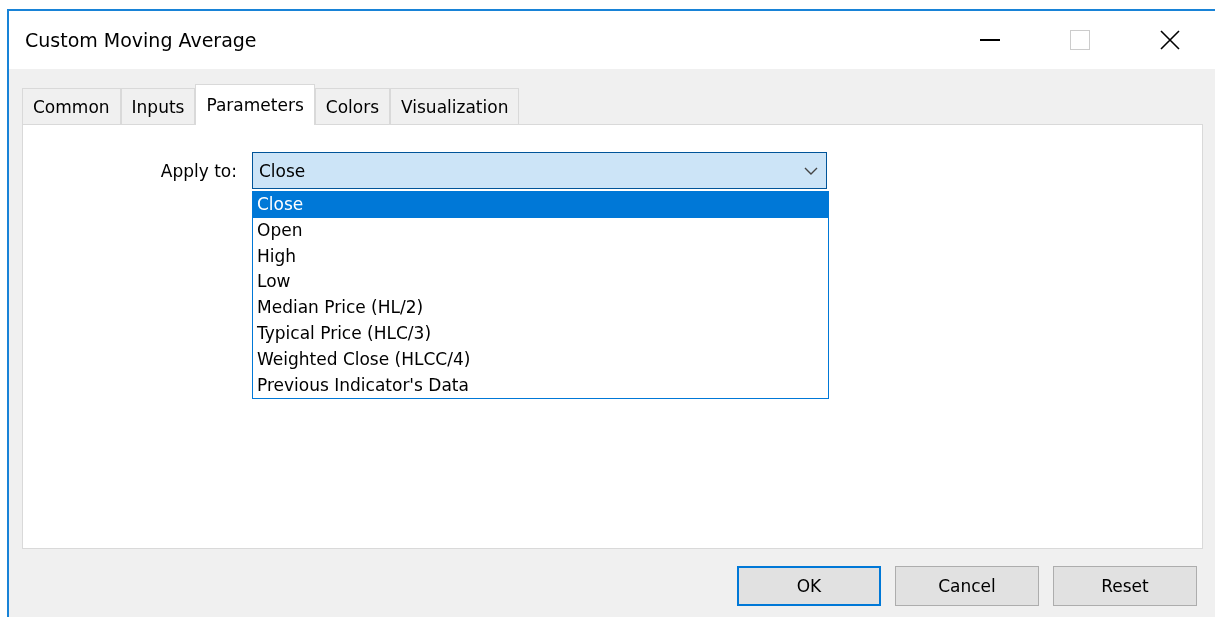 Image resolution: width=1215 pixels, height=617 pixels. I want to click on apply-to-label: Apply to:, so click(198, 170).